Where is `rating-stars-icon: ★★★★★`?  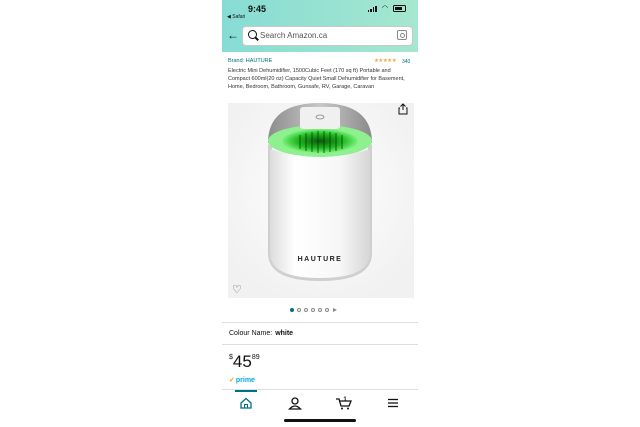
rating-stars-icon: ★★★★★ is located at coordinates (385, 61).